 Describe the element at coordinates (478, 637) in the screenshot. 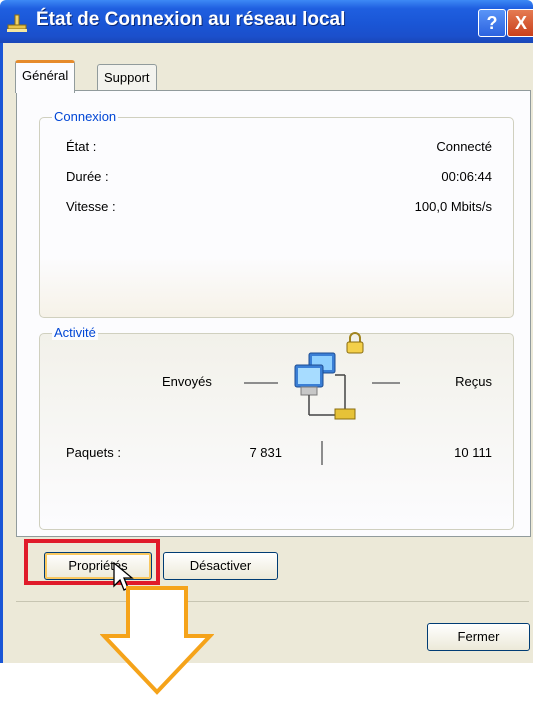

I see `close-button: Fermer` at that location.